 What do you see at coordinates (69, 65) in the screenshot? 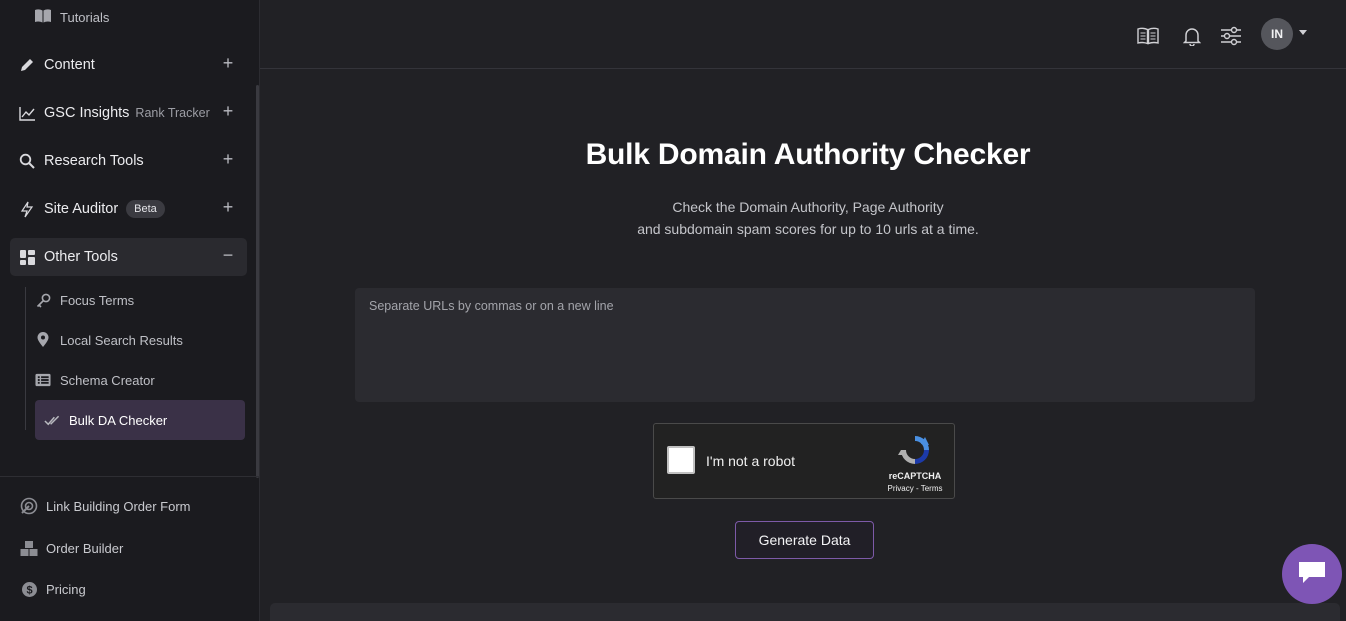
I see `sidebar-item-label: Content` at bounding box center [69, 65].